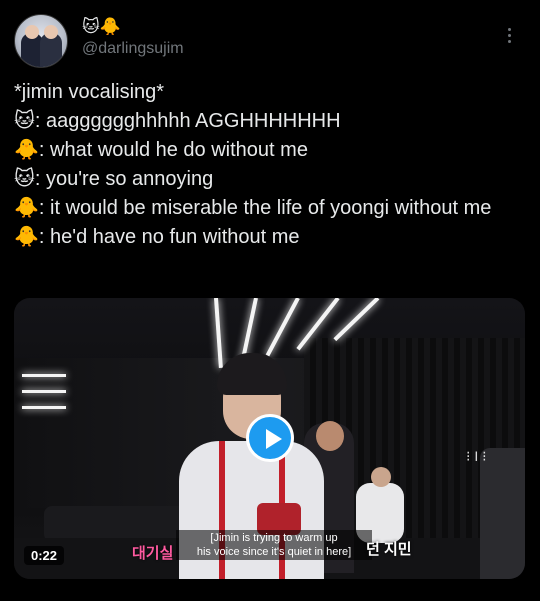 The image size is (540, 601). What do you see at coordinates (153, 553) in the screenshot?
I see `video-caption-left: 대기실` at bounding box center [153, 553].